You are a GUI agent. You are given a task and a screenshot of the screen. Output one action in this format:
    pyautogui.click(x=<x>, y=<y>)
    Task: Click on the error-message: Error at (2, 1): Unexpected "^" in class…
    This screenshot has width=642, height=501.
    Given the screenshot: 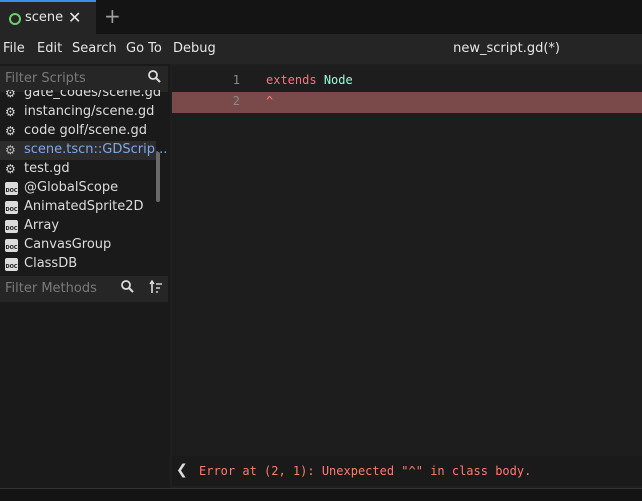 What is the action you would take?
    pyautogui.click(x=365, y=471)
    